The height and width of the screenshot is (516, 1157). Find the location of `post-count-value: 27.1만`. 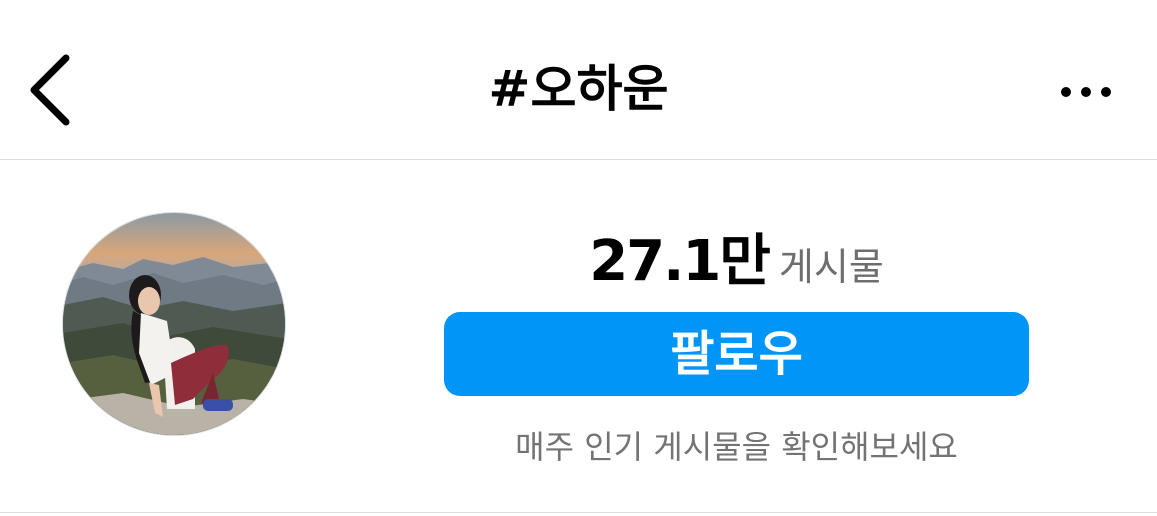

post-count-value: 27.1만 is located at coordinates (680, 261).